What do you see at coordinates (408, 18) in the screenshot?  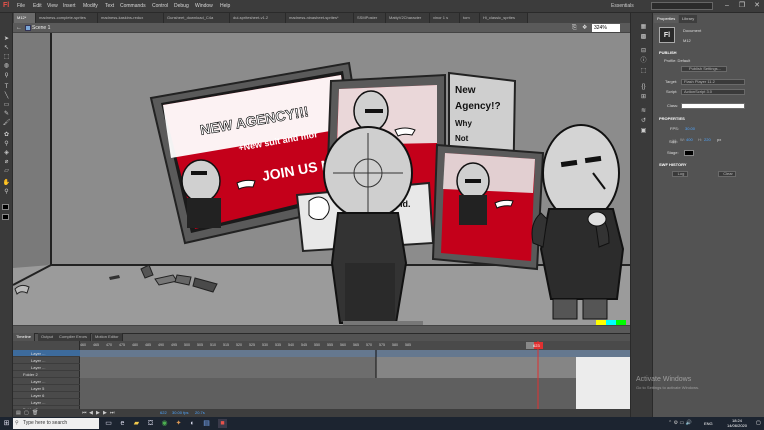 I see `doc-tab: MattyV2Character` at bounding box center [408, 18].